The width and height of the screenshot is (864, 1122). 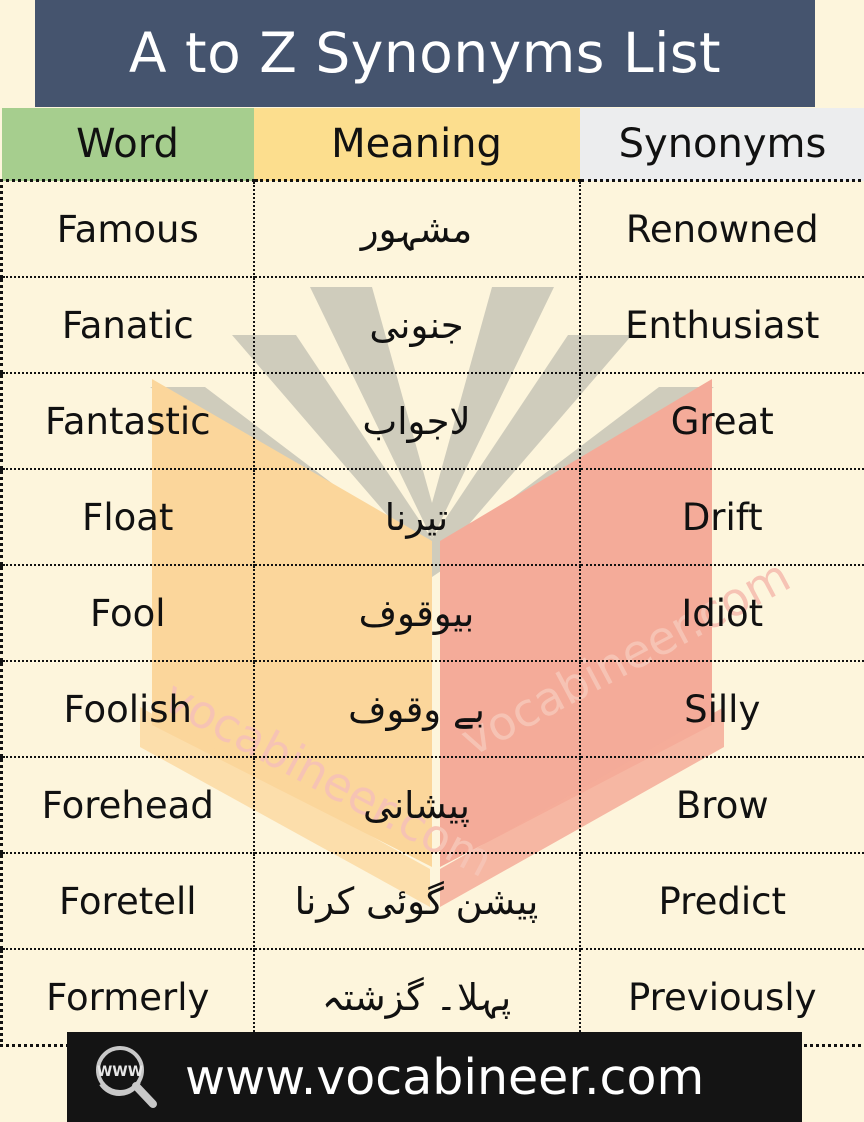 What do you see at coordinates (721, 517) in the screenshot?
I see `cell-synonym: Drift` at bounding box center [721, 517].